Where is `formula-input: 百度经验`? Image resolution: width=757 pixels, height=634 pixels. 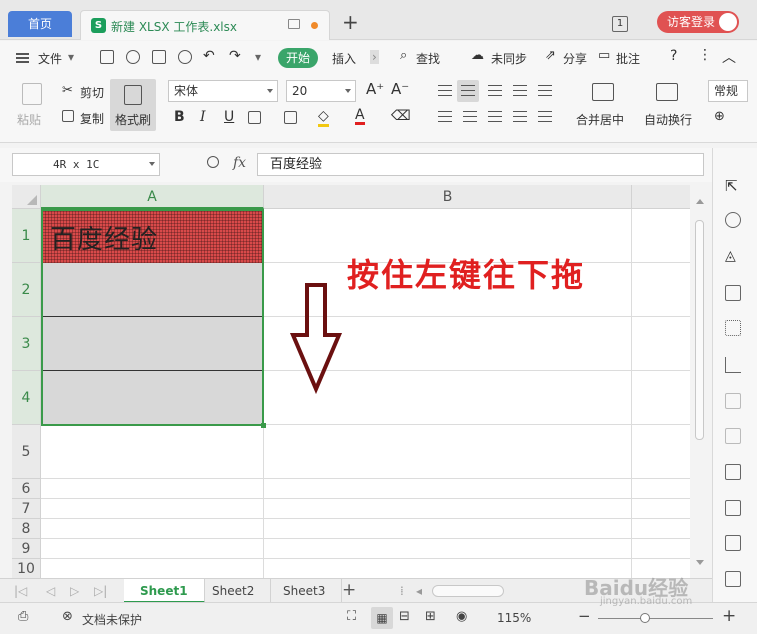 formula-input: 百度经验 is located at coordinates (480, 164).